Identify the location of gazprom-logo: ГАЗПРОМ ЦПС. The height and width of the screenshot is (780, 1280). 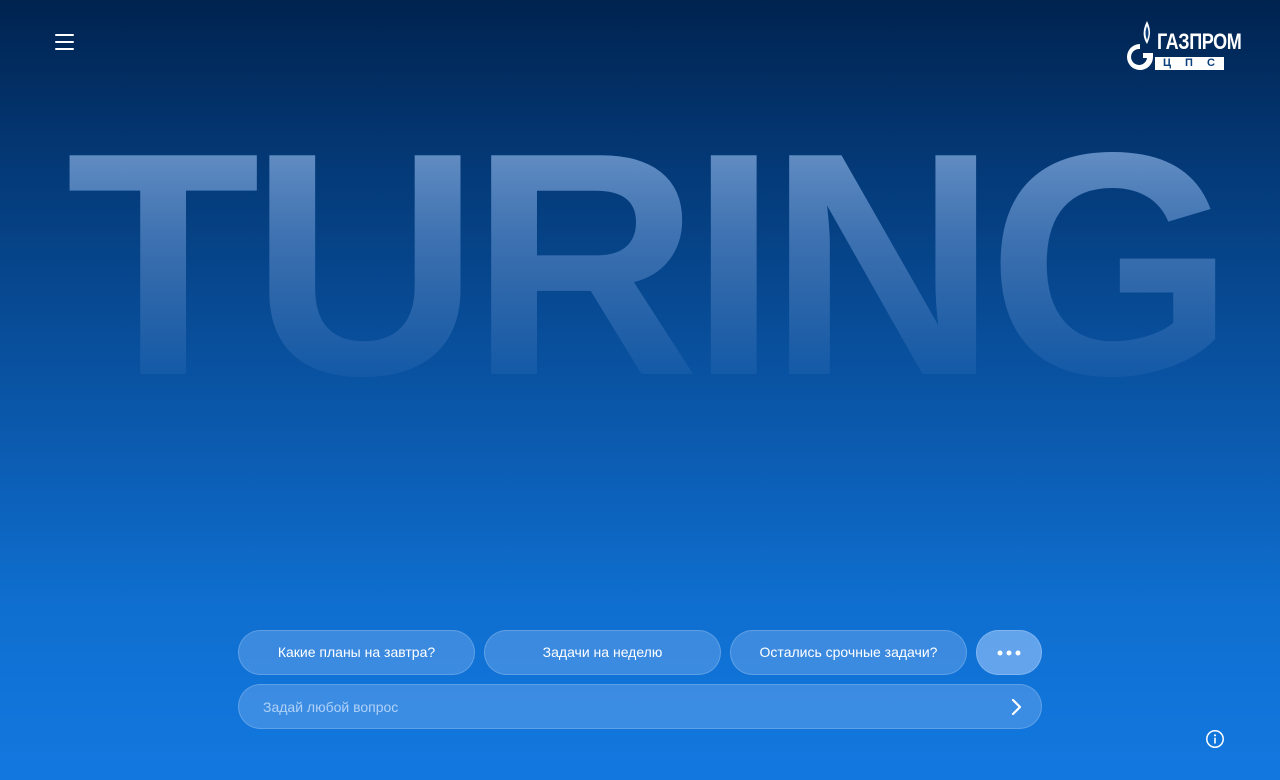
(1183, 46).